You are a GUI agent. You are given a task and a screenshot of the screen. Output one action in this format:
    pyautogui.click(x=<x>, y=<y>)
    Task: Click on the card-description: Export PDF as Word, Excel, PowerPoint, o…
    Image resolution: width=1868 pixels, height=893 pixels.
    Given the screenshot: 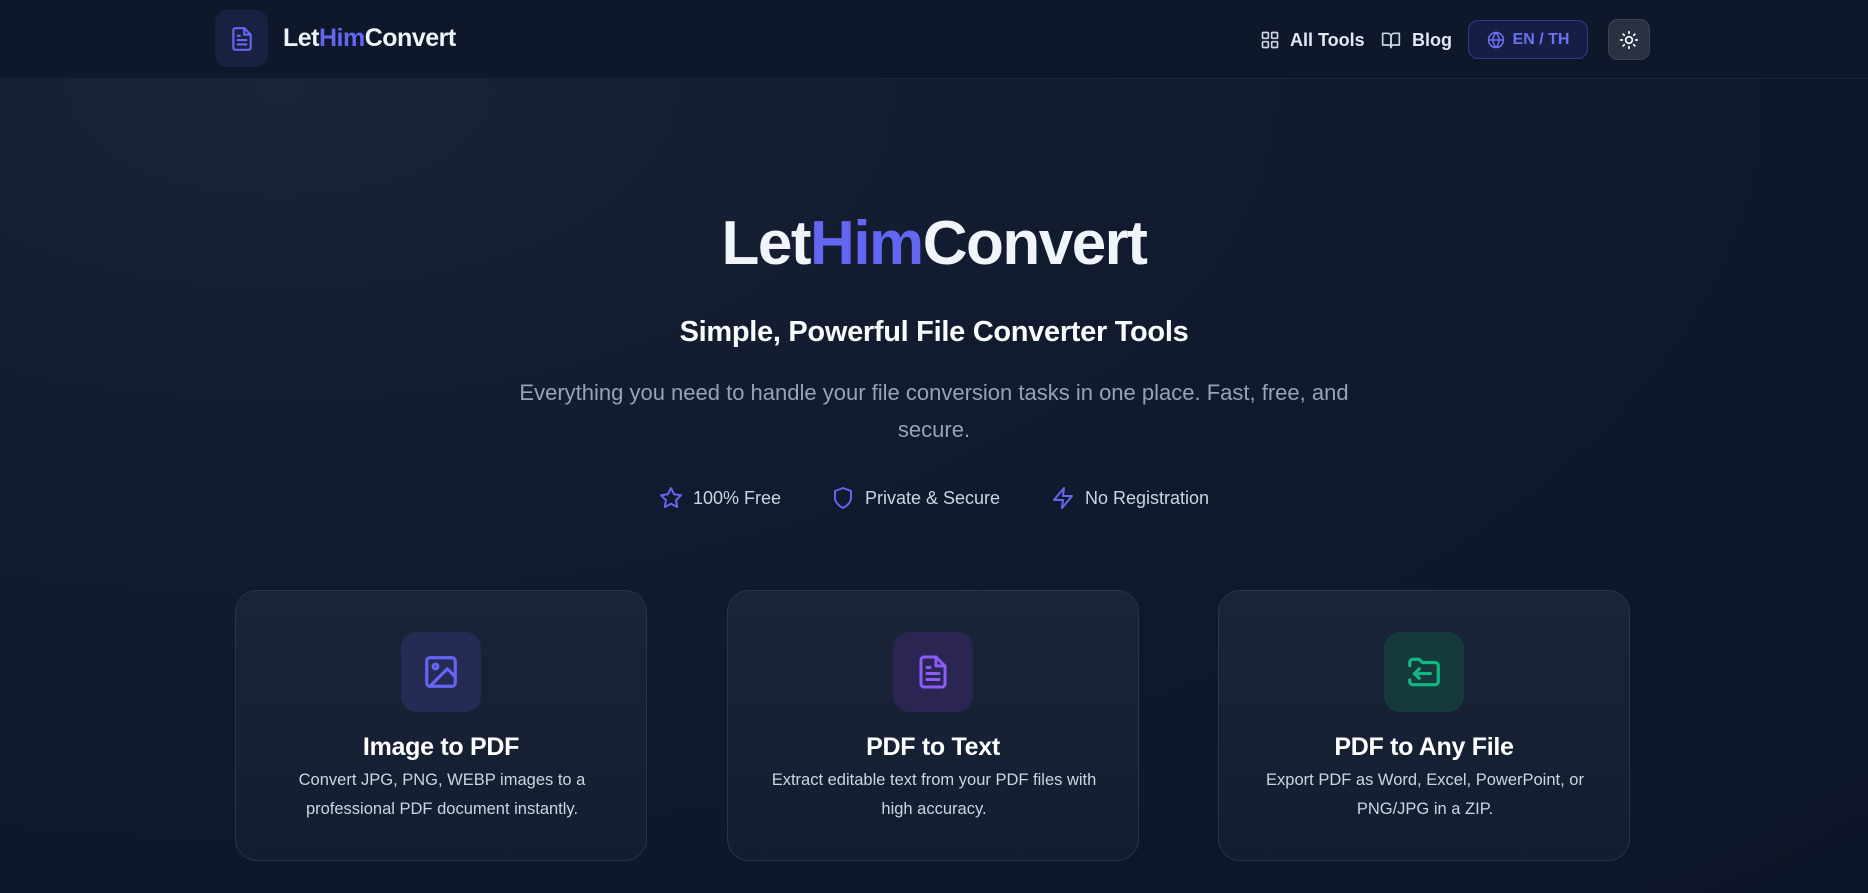 What is the action you would take?
    pyautogui.click(x=1425, y=794)
    